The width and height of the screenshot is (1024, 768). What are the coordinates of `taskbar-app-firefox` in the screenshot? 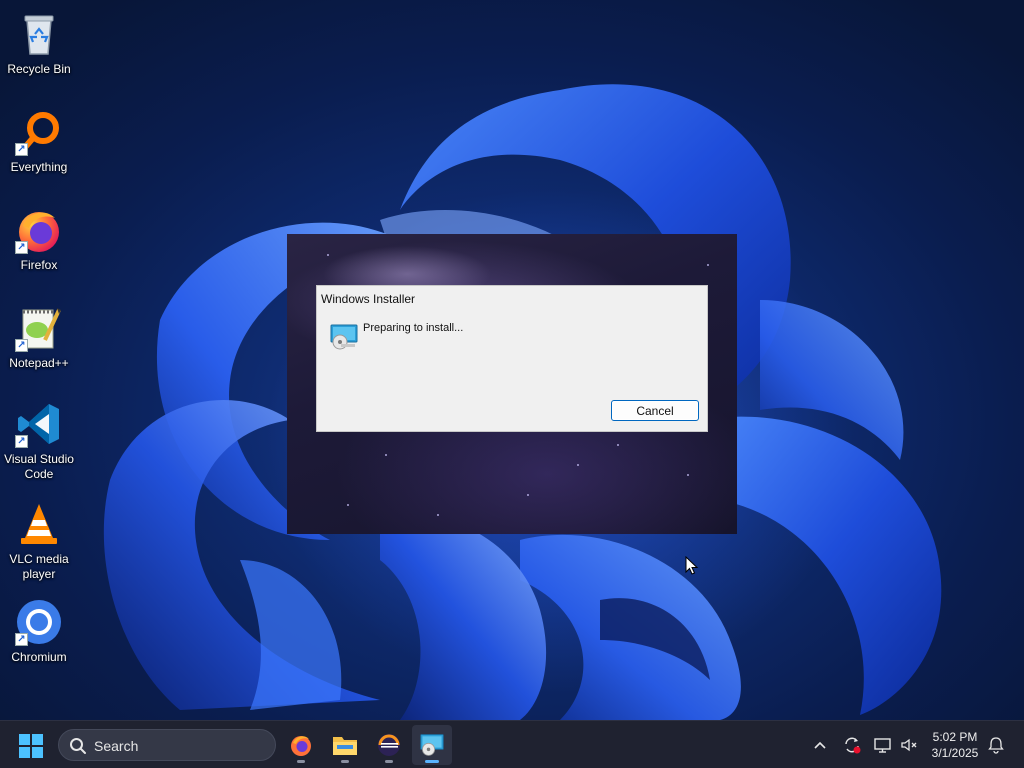 It's located at (301, 745).